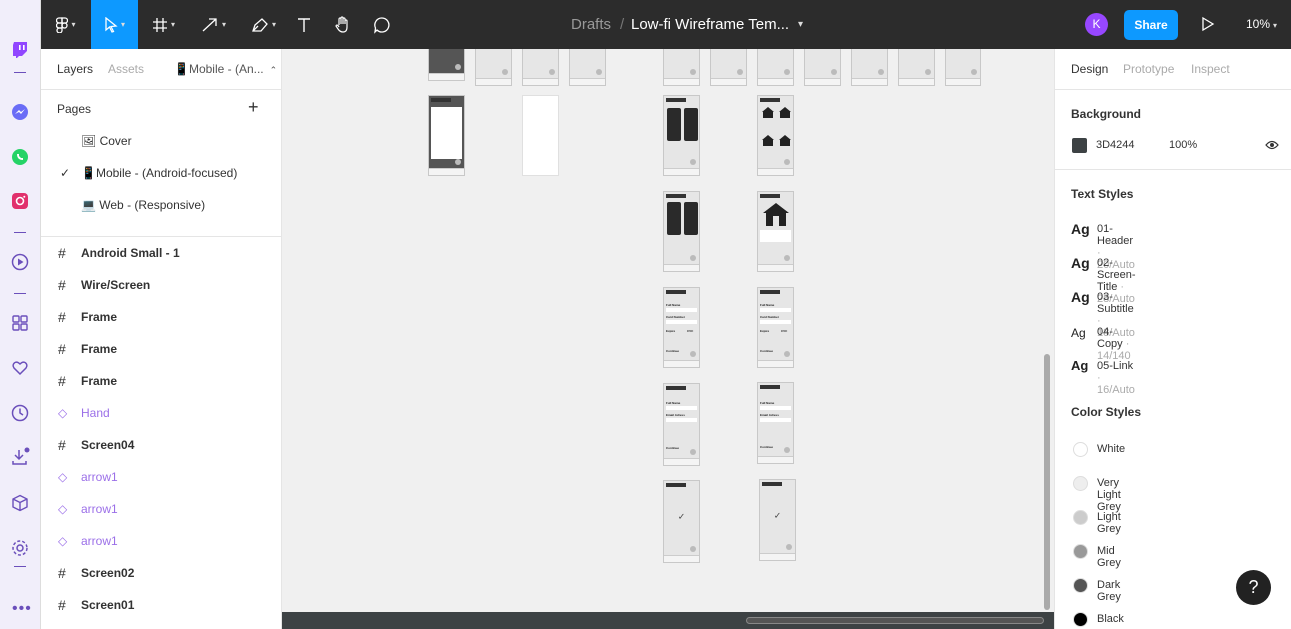  Describe the element at coordinates (1253, 587) in the screenshot. I see `help-button: ?` at that location.